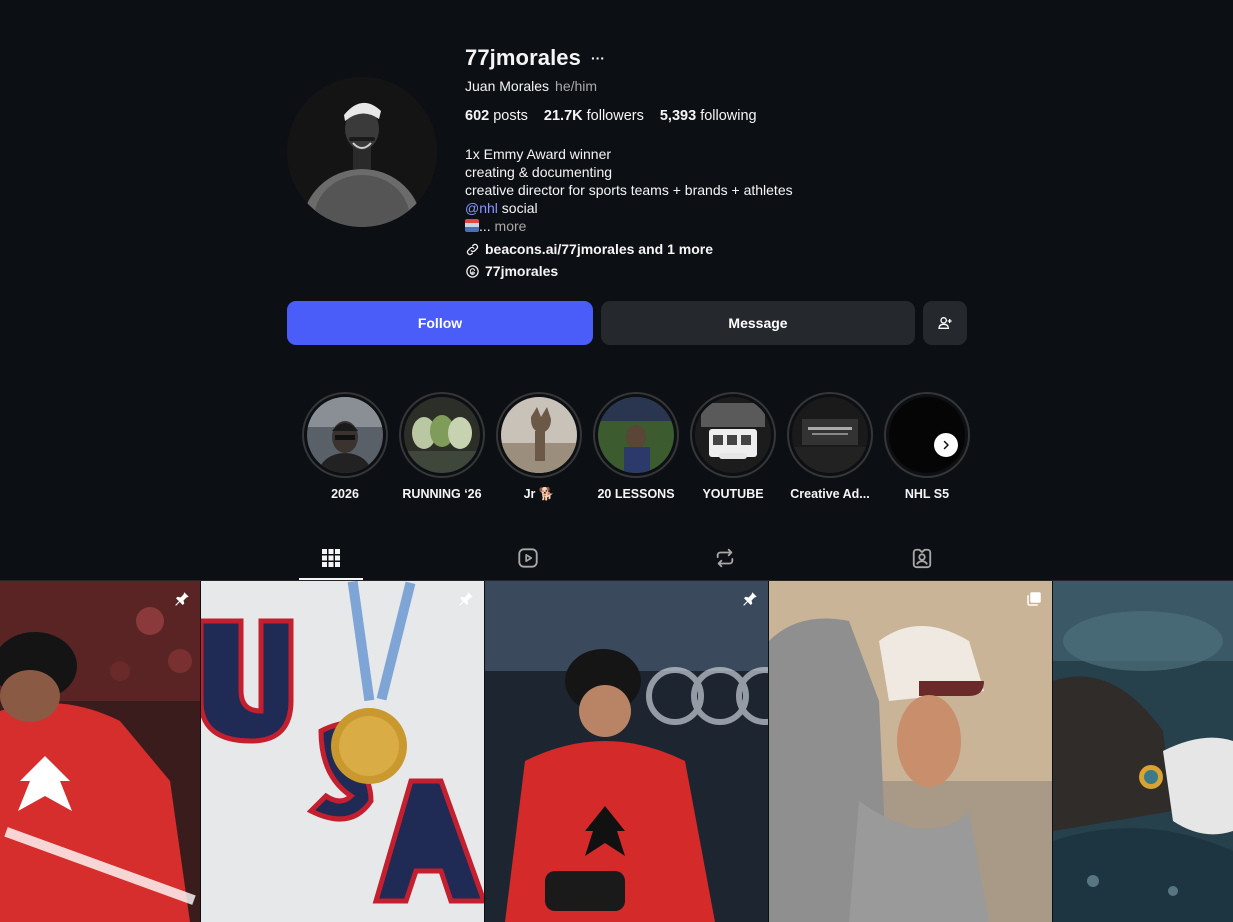  Describe the element at coordinates (538, 154) in the screenshot. I see `bio-line: 1x Emmy Award winner` at that location.